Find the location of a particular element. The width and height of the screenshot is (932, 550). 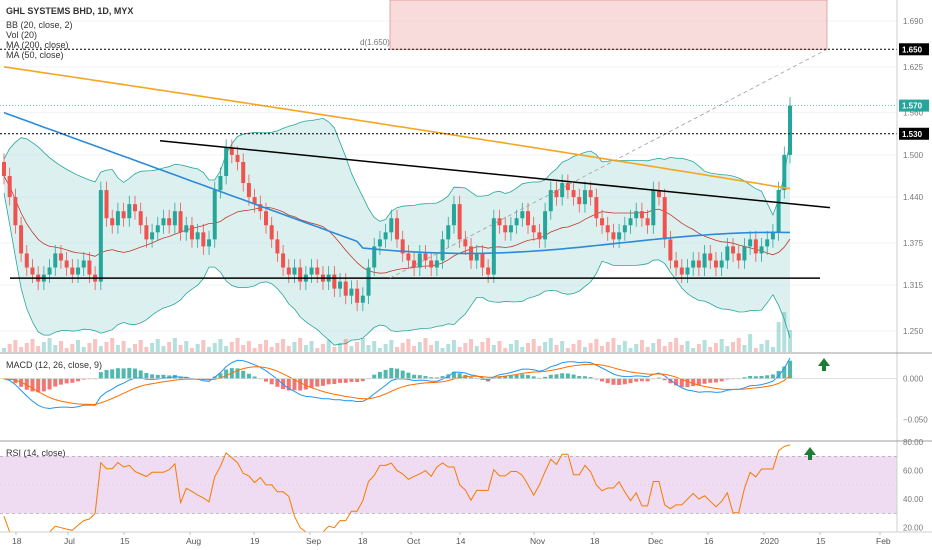

time-tick-label: 19 is located at coordinates (255, 541).